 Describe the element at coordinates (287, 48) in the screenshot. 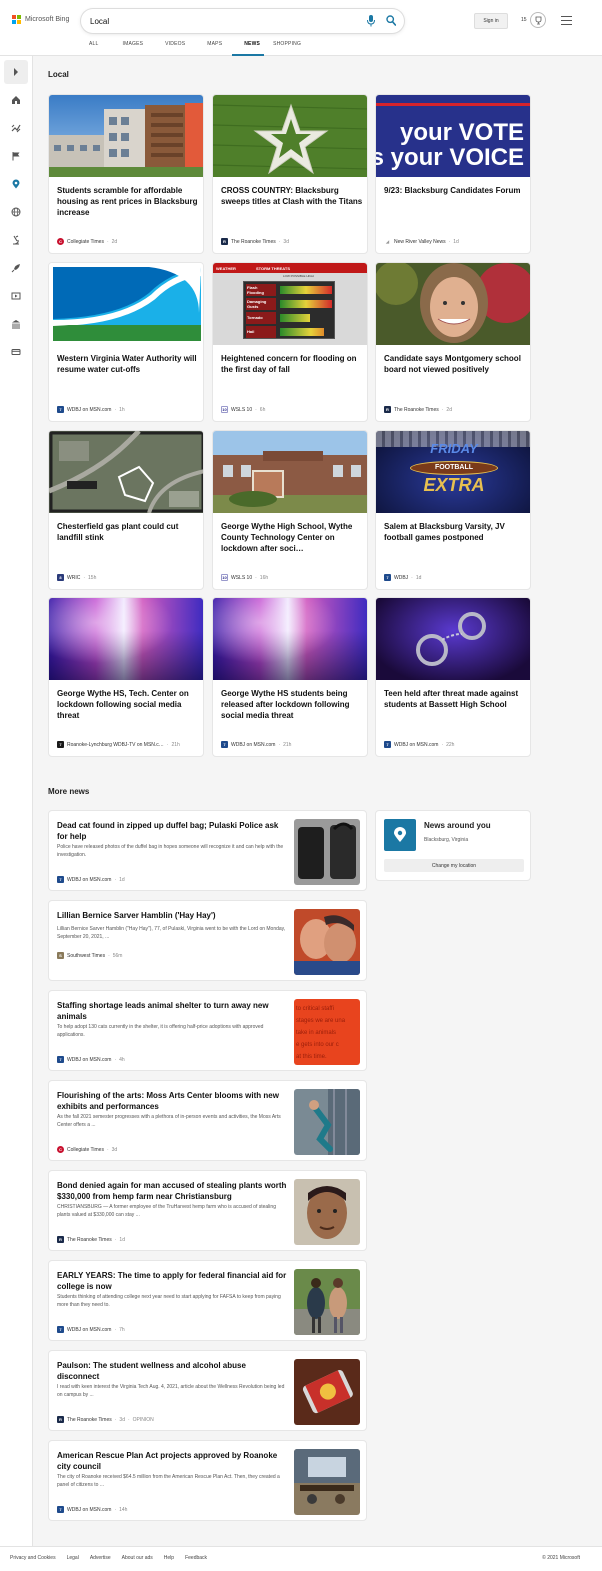

I see `tab-shopping: SHOPPING` at that location.